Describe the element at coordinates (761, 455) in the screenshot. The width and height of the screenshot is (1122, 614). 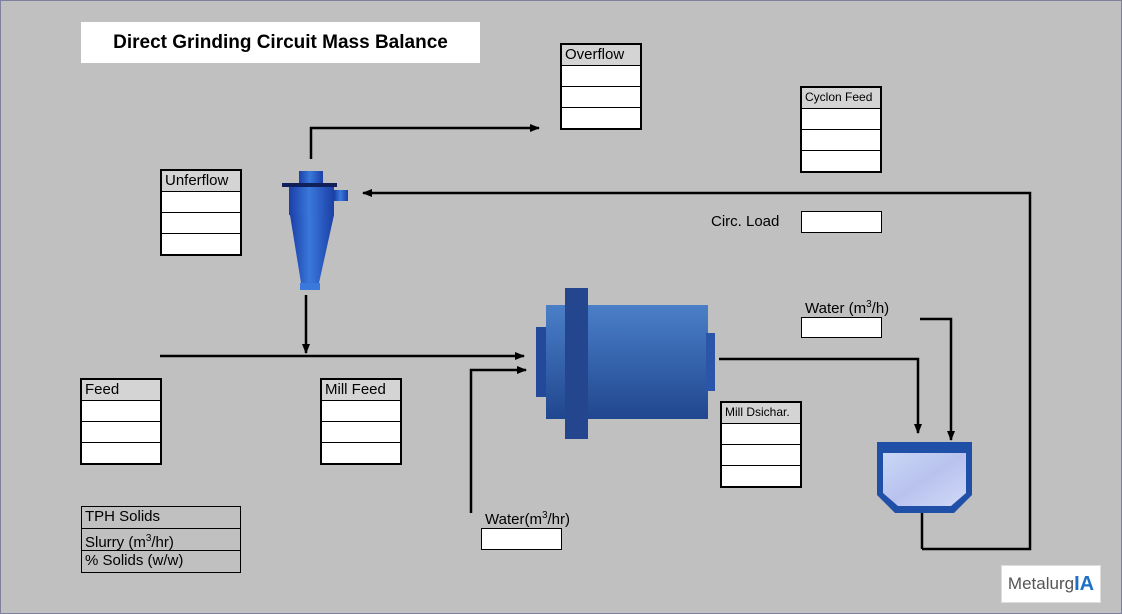
I see `mill-discharge-slurry-cell` at that location.